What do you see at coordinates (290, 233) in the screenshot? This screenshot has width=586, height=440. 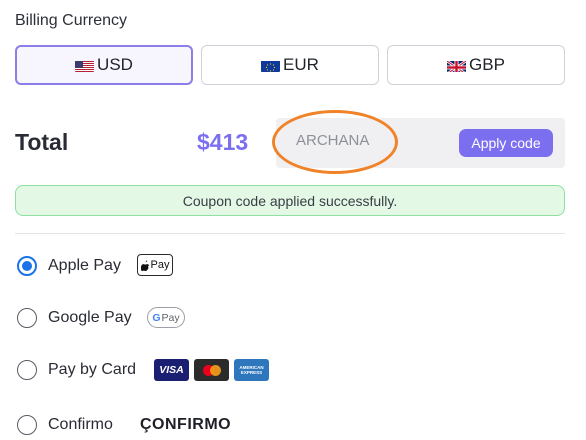 I see `divider` at bounding box center [290, 233].